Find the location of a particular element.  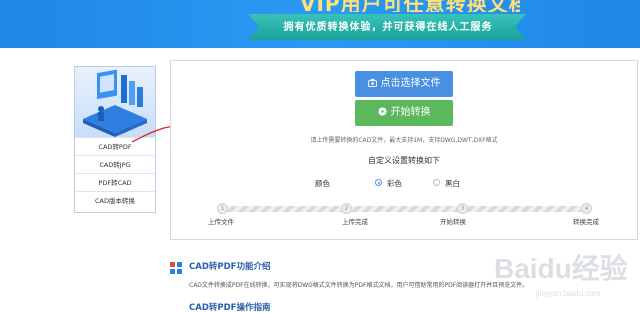

radio-bw is located at coordinates (436, 182).